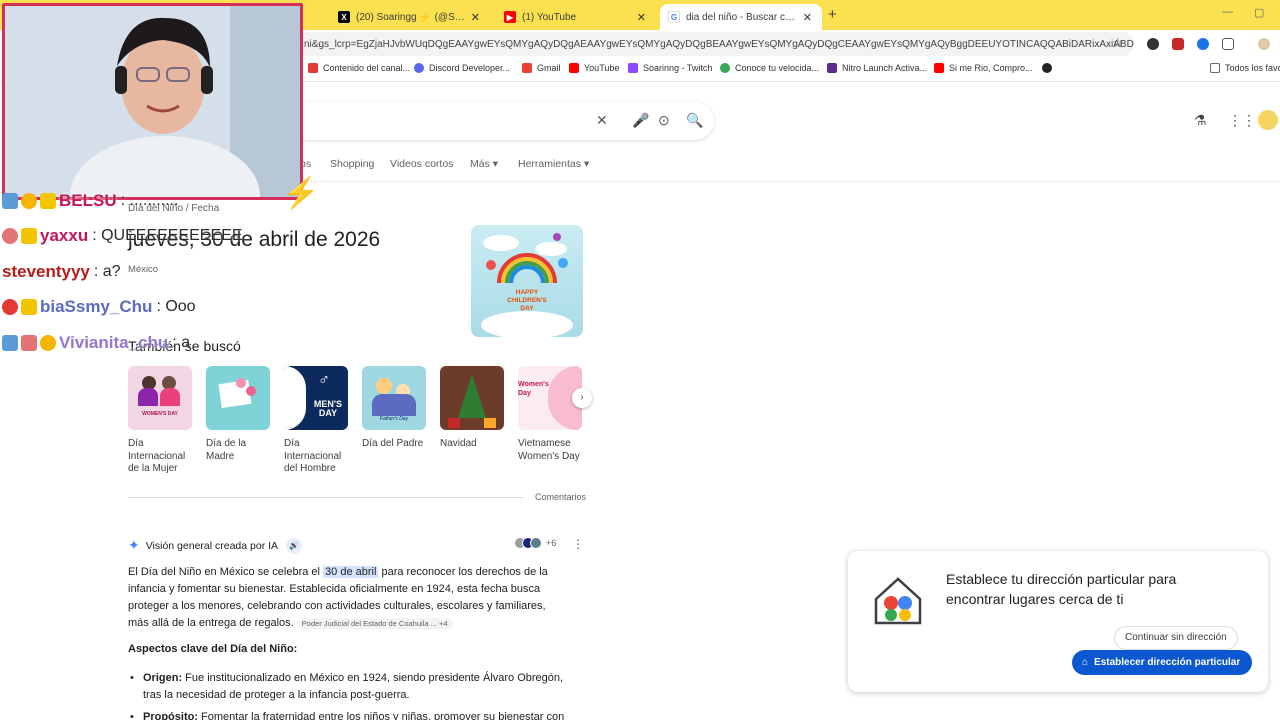  What do you see at coordinates (549, 17) in the screenshot?
I see `tab-title: (1) YouTube` at bounding box center [549, 17].